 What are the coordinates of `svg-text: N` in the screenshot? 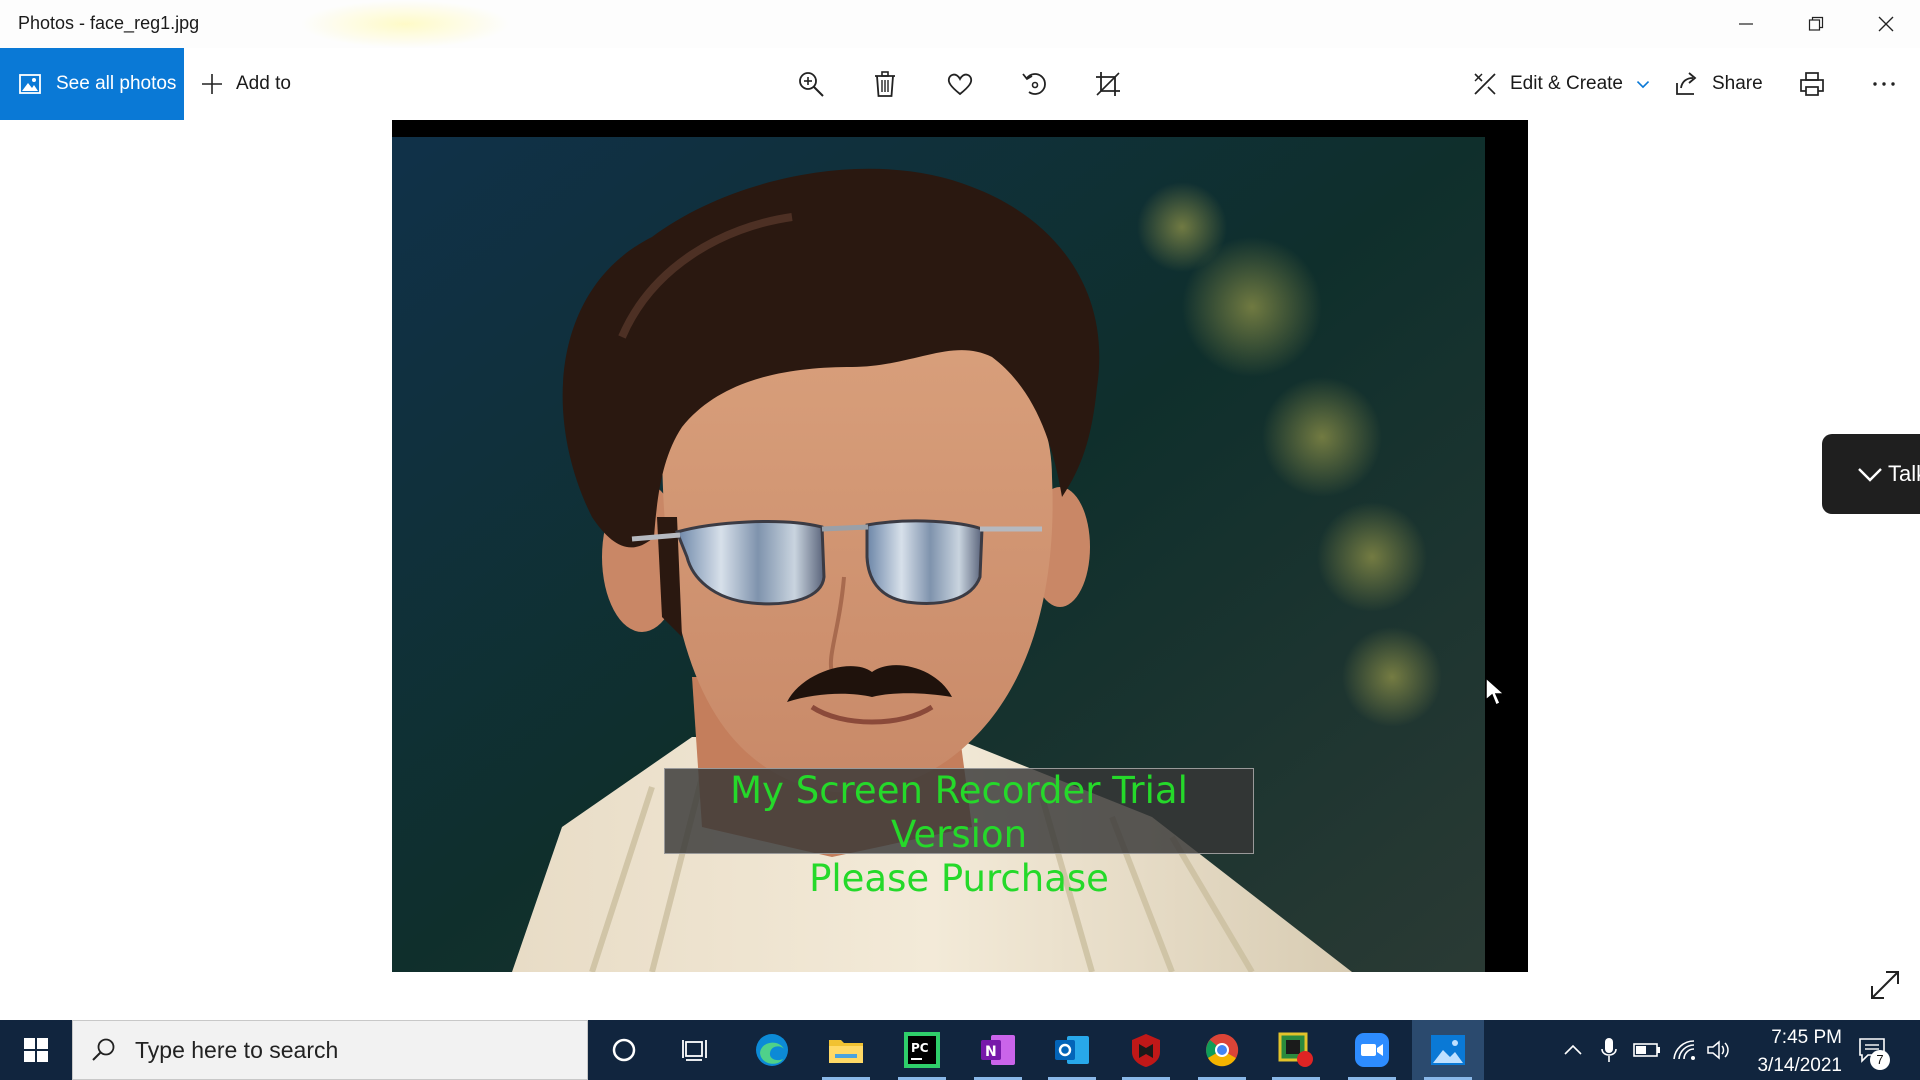 It's located at (991, 1052).